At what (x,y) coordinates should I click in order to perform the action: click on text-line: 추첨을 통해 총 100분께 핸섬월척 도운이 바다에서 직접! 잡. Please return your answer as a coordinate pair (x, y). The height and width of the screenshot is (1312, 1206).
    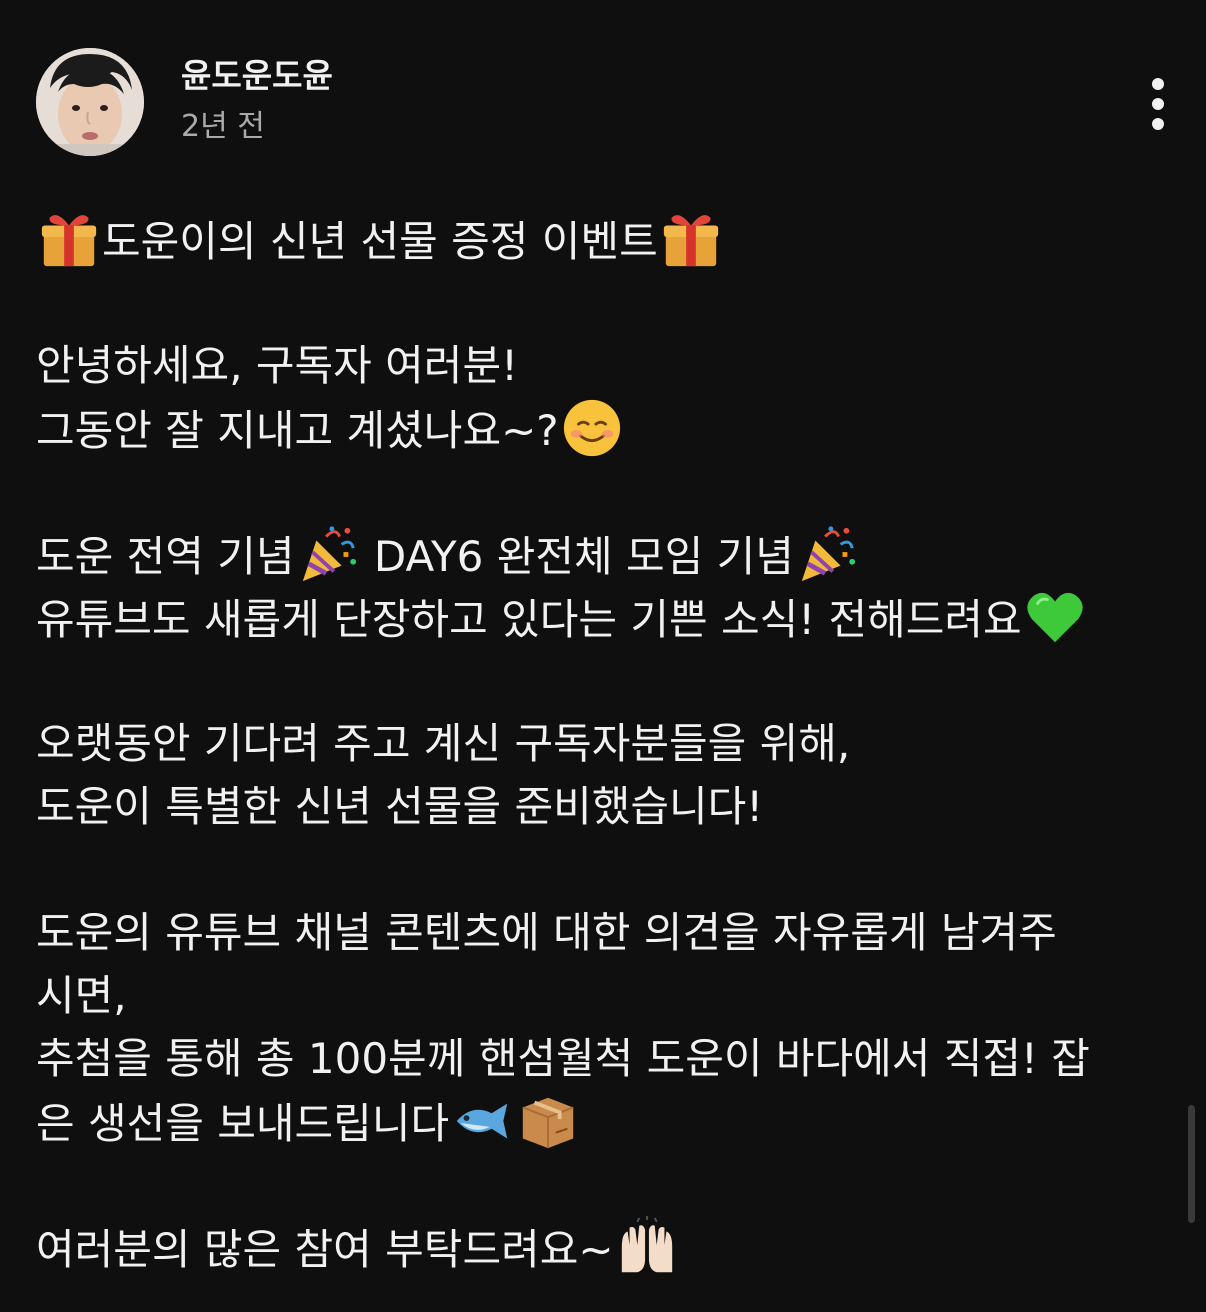
    Looking at the image, I should click on (563, 1058).